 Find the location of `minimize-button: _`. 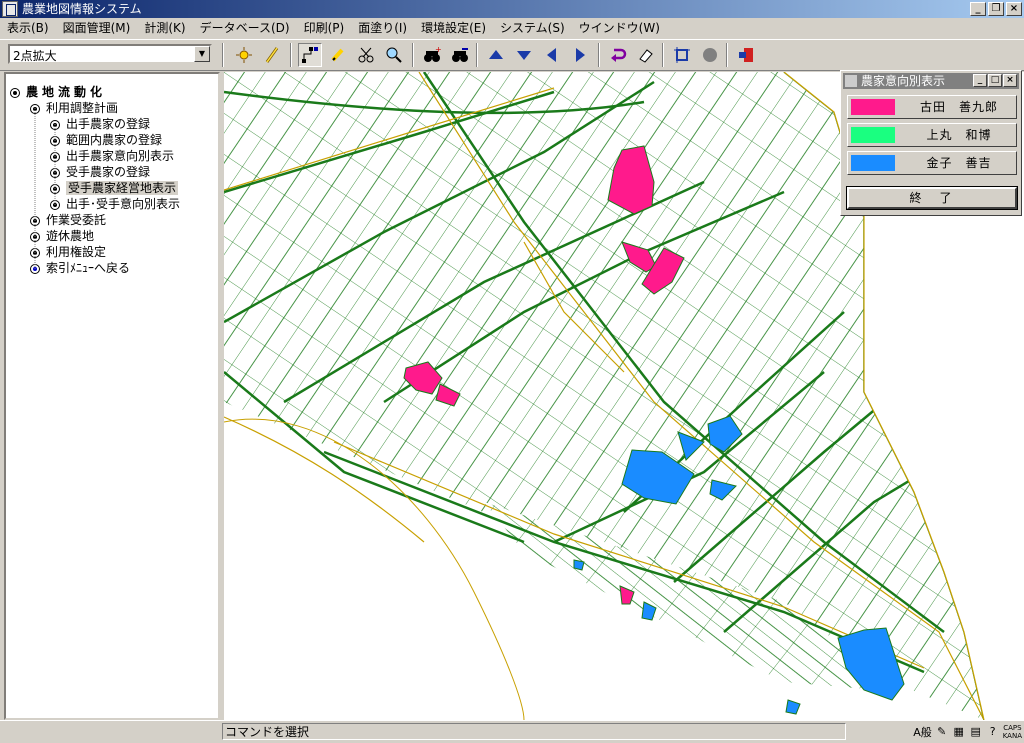

minimize-button: _ is located at coordinates (978, 9).